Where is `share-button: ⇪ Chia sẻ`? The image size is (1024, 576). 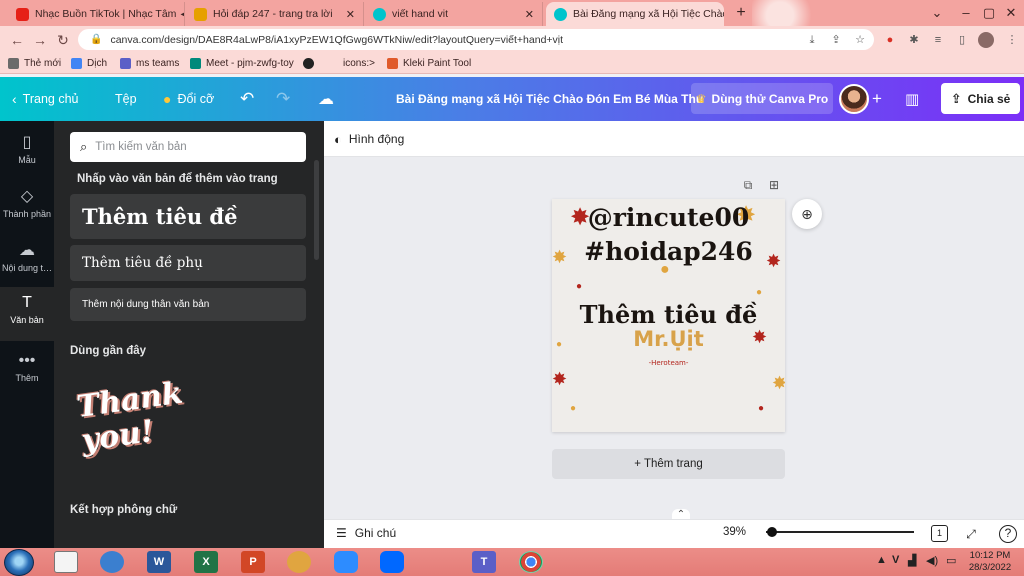
share-button: ⇪ Chia sẻ is located at coordinates (980, 98).